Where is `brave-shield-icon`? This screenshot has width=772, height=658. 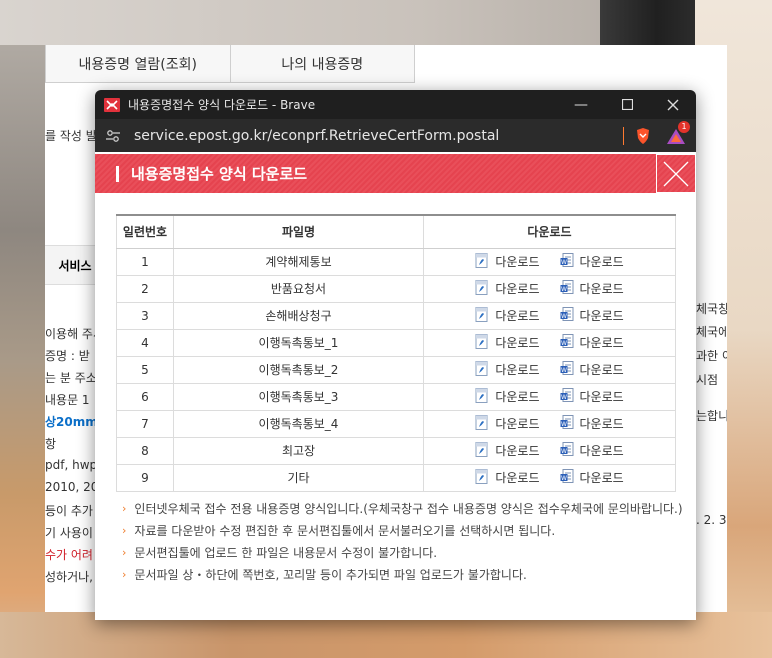 brave-shield-icon is located at coordinates (643, 136).